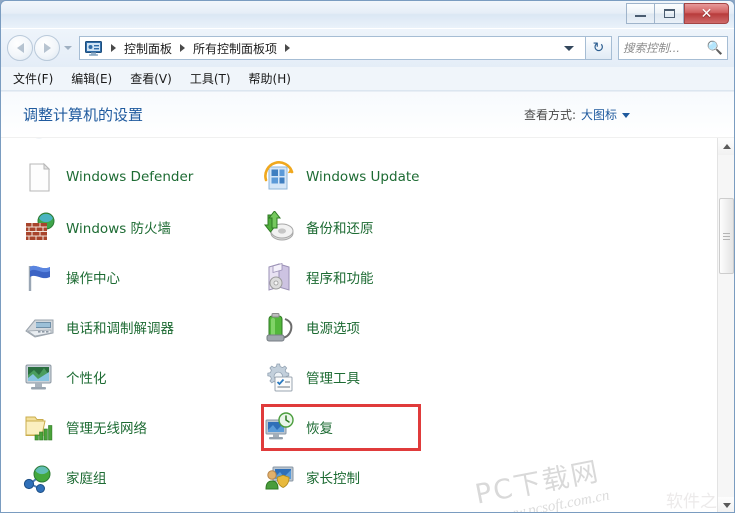 This screenshot has width=735, height=513. I want to click on back-arrow-icon, so click(20, 48).